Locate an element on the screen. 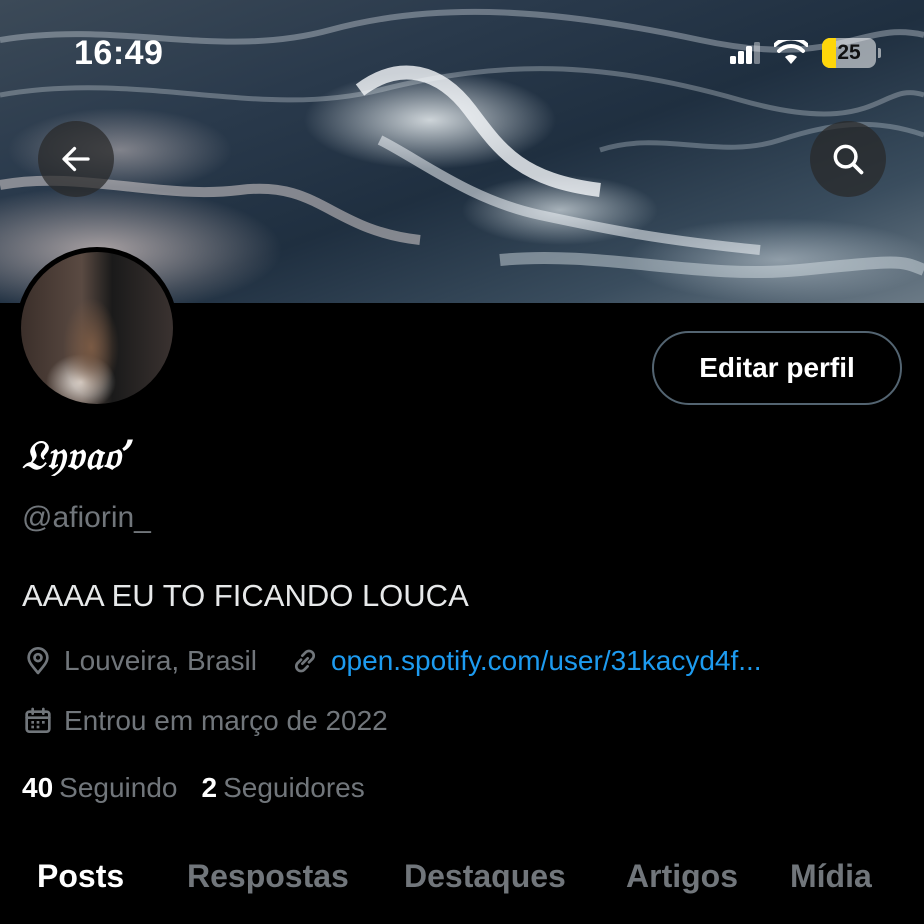  edit-profile-button: Editar perfil is located at coordinates (777, 368).